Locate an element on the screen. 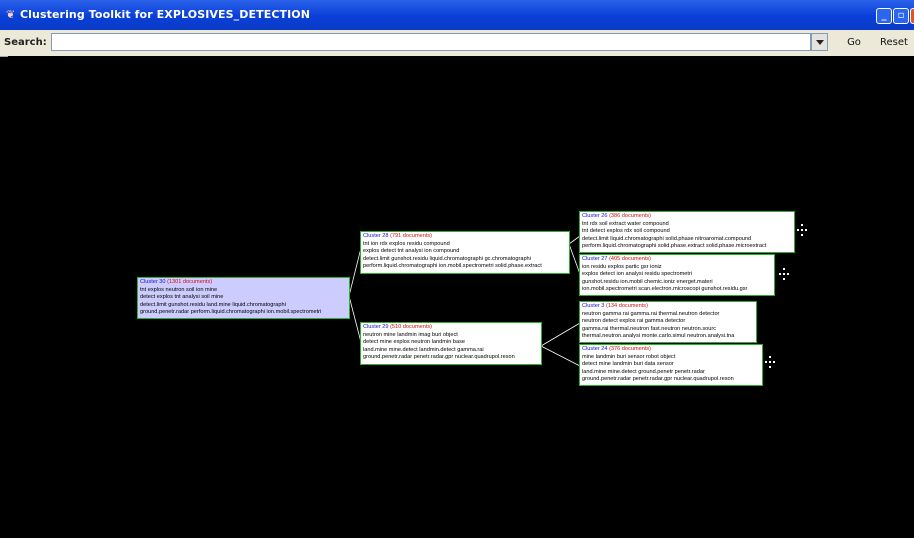 This screenshot has height=538, width=914. search-input is located at coordinates (431, 42).